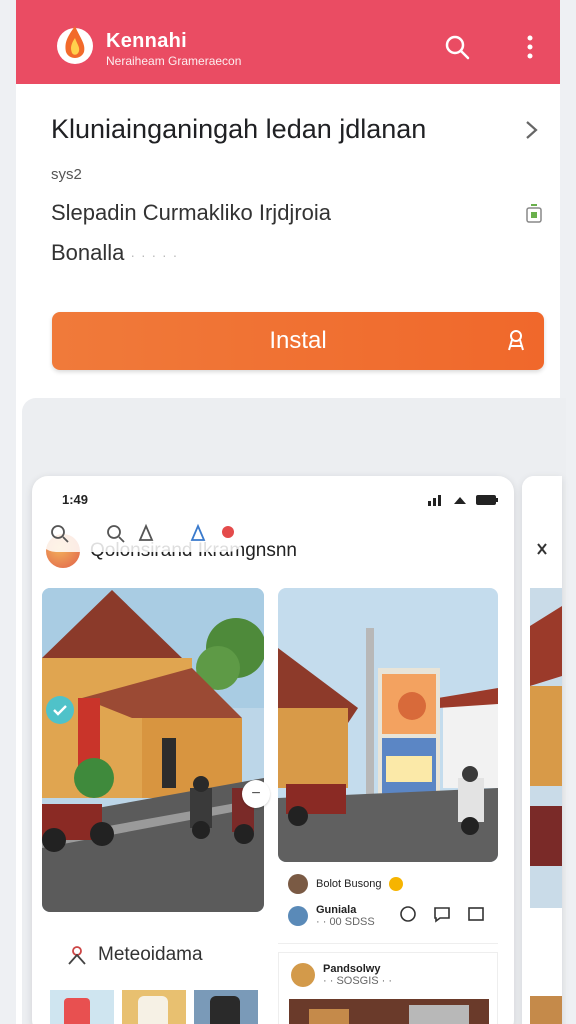 The width and height of the screenshot is (576, 1024). I want to click on person-icon, so click(77, 955).